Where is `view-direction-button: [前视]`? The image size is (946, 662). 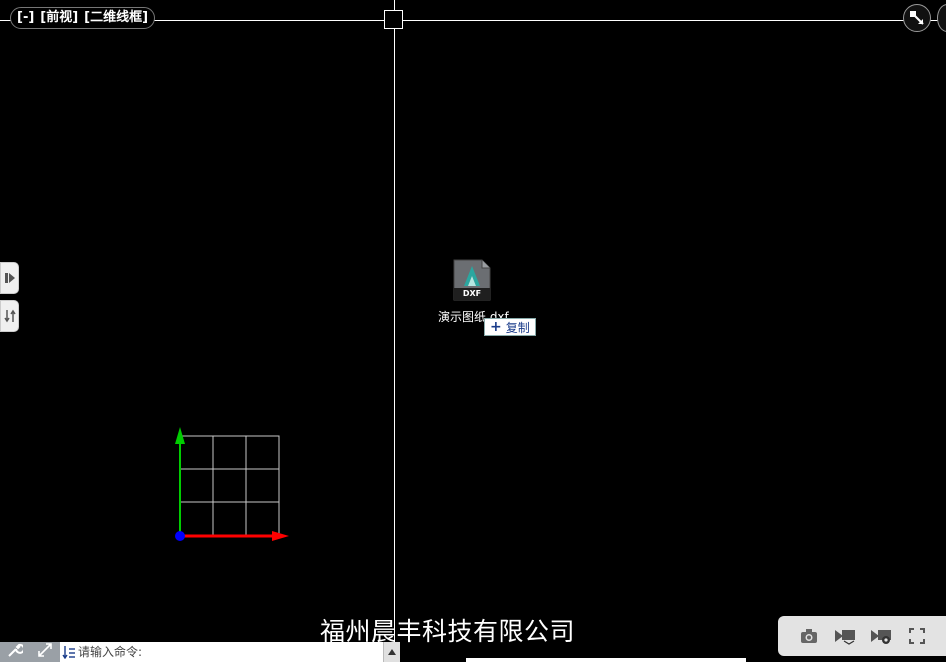 view-direction-button: [前视] is located at coordinates (59, 18).